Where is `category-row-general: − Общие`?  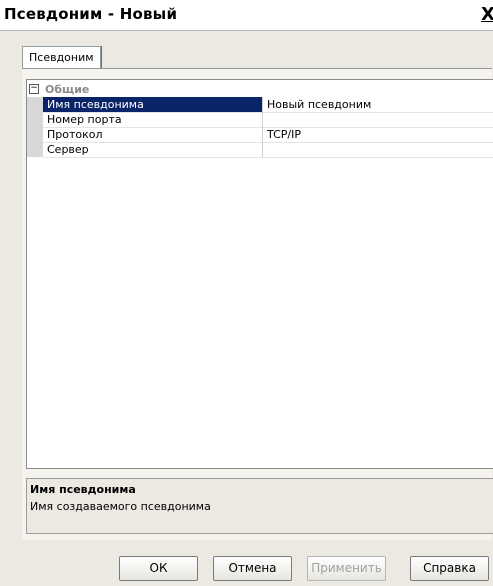
category-row-general: − Общие is located at coordinates (260, 89).